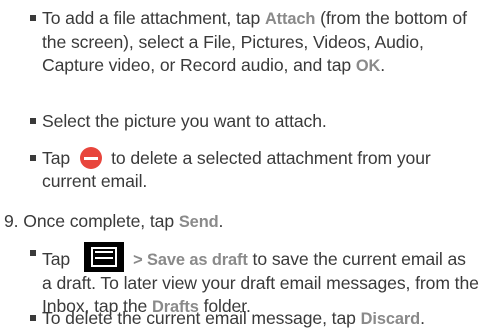  Describe the element at coordinates (390, 319) in the screenshot. I see `ui-label-discard: Discard` at that location.